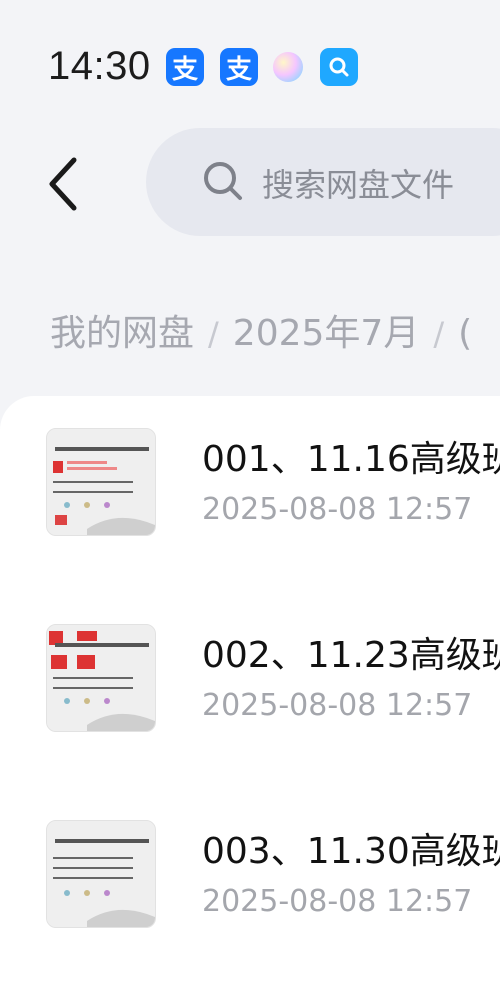  I want to click on search-placeholder: 搜索网盘文件, so click(358, 185).